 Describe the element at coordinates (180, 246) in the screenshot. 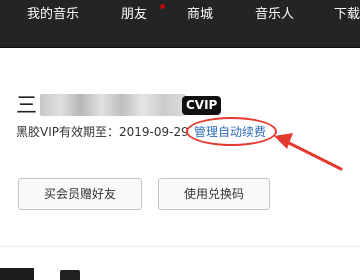

I see `section-divider` at that location.